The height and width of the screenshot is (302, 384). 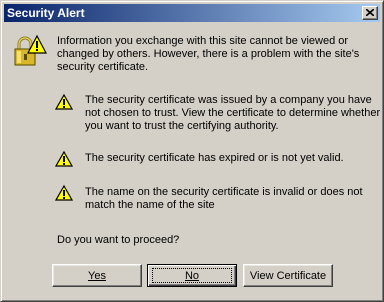 I want to click on close-icon, so click(x=370, y=12).